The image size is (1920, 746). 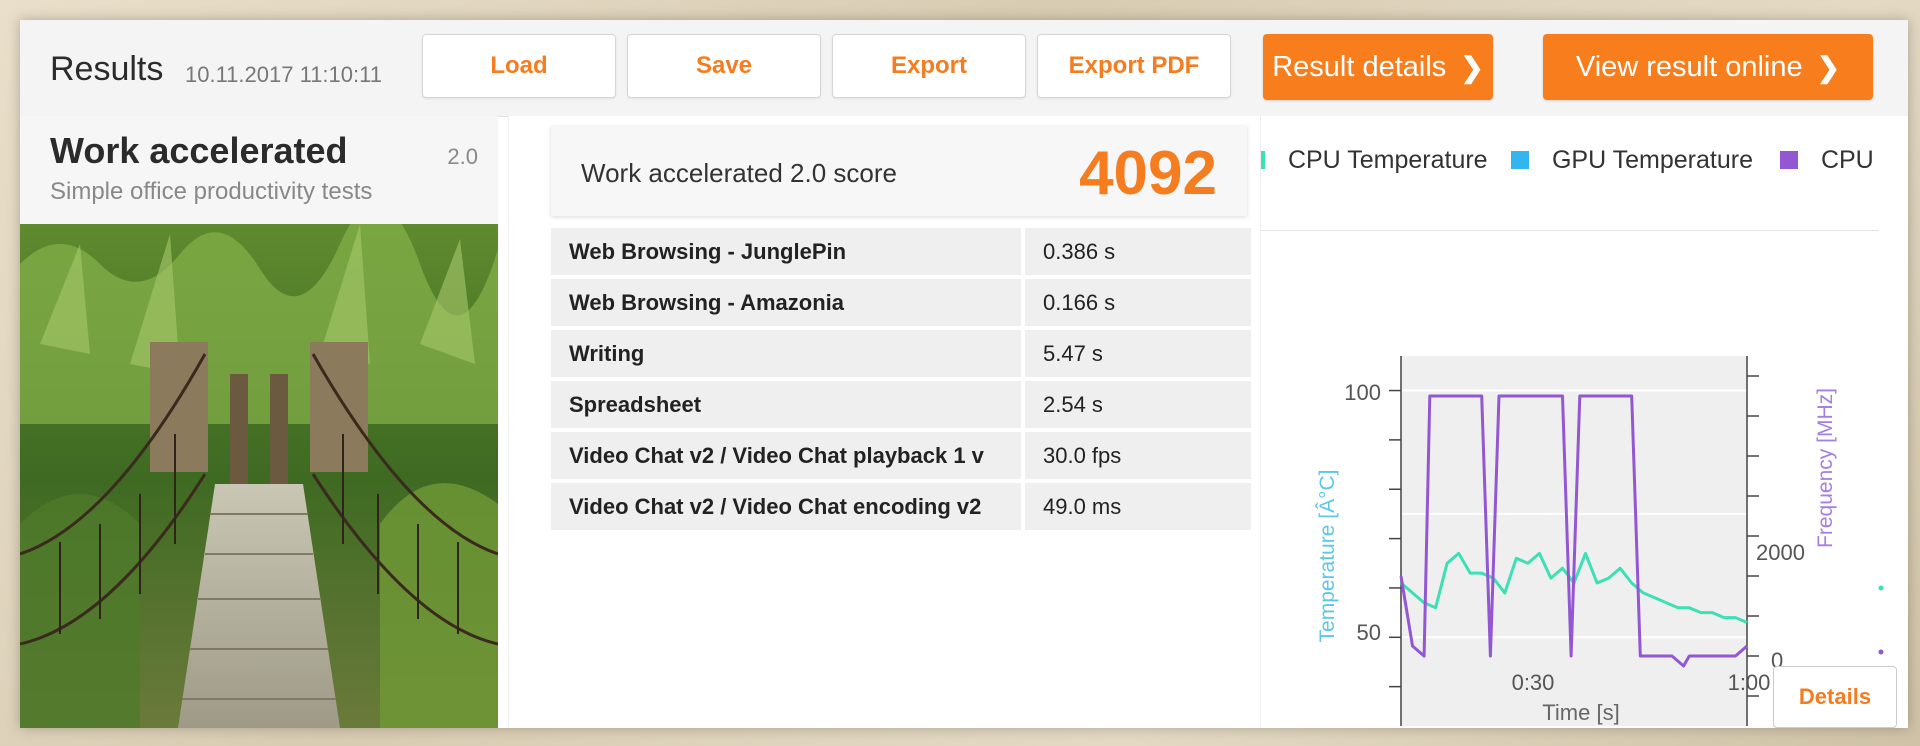 What do you see at coordinates (1362, 392) in the screenshot?
I see `y-left-tick-label: 100` at bounding box center [1362, 392].